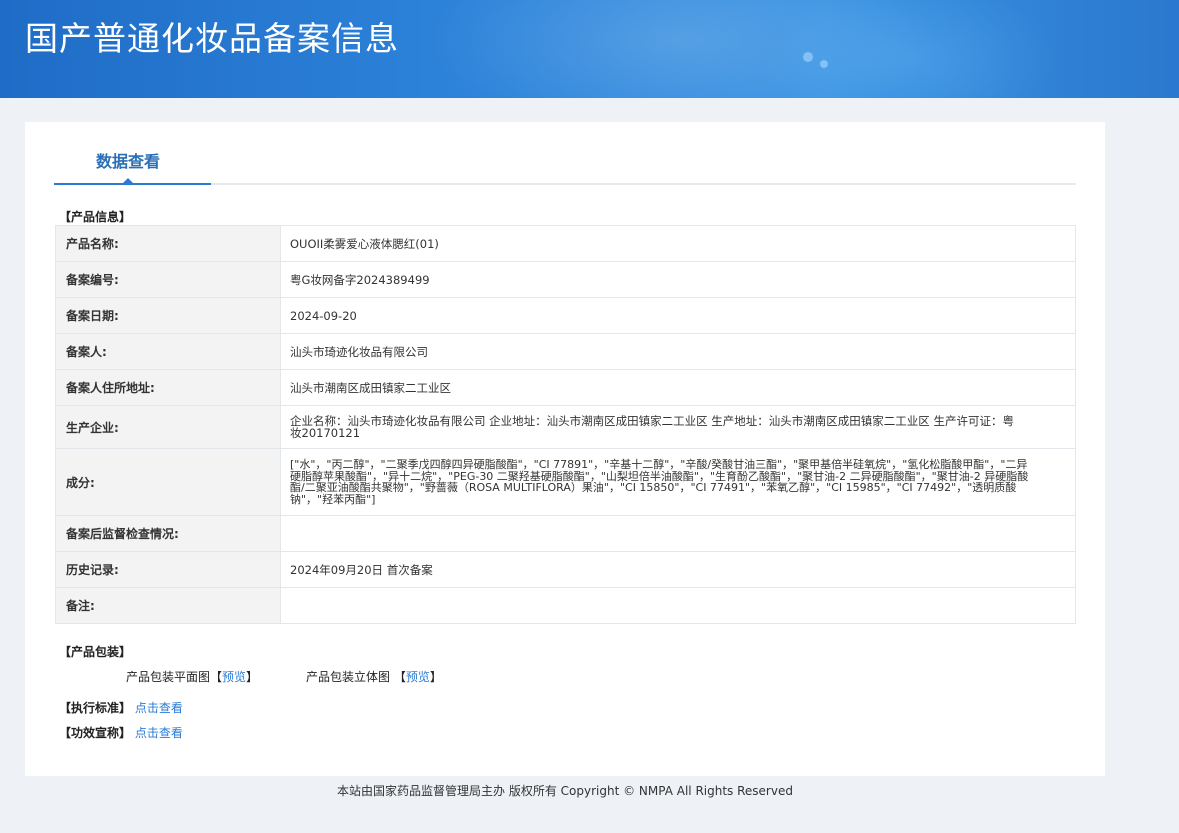  Describe the element at coordinates (168, 569) in the screenshot. I see `row-label: 历史记录:` at that location.